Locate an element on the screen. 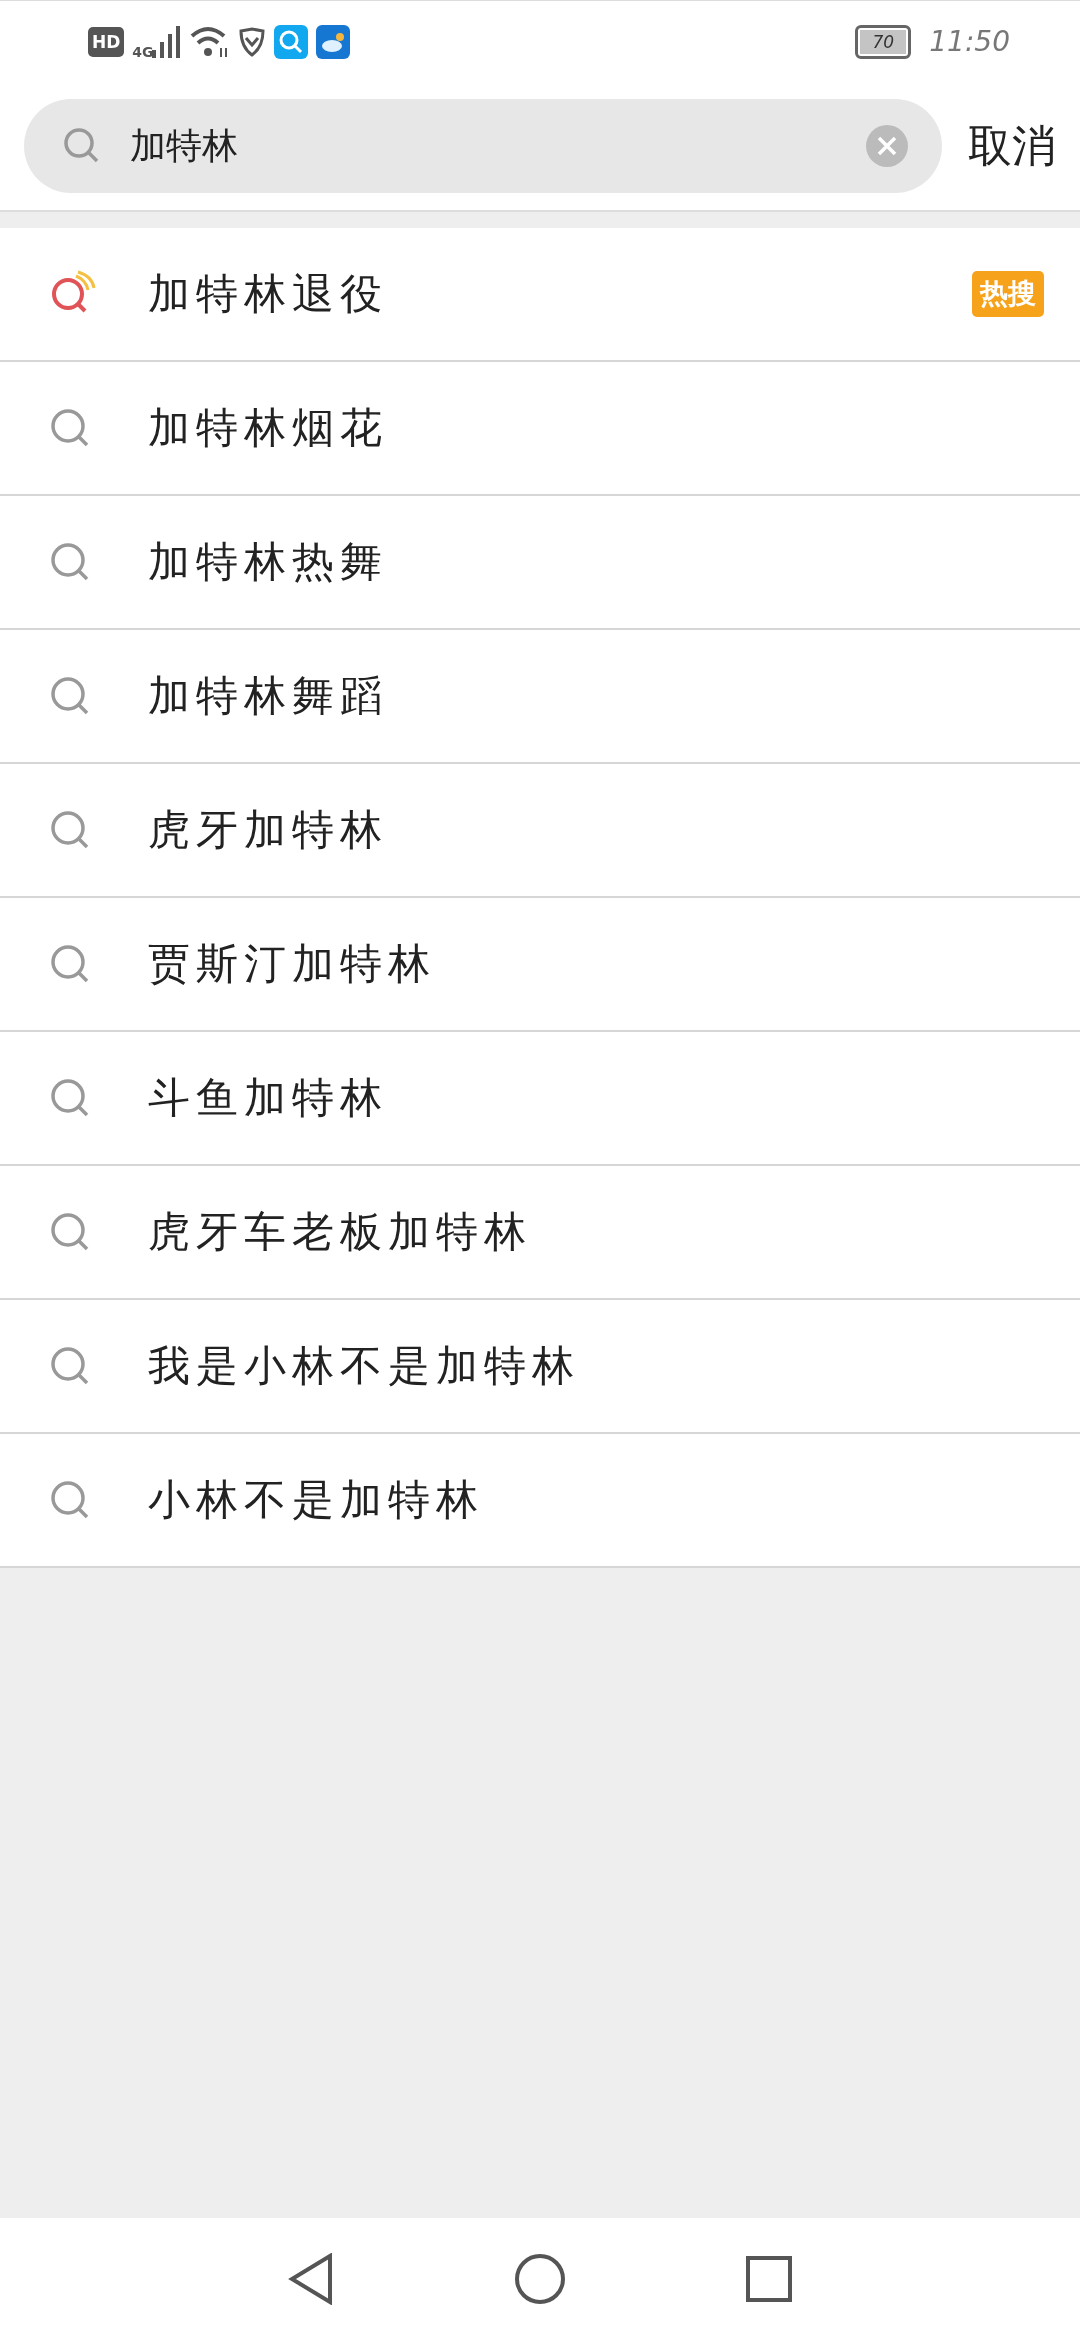  recents-icon is located at coordinates (769, 2279).